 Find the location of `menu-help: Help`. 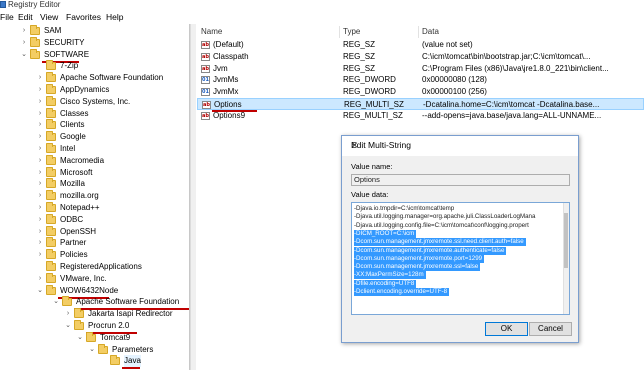

menu-help: Help is located at coordinates (114, 17).